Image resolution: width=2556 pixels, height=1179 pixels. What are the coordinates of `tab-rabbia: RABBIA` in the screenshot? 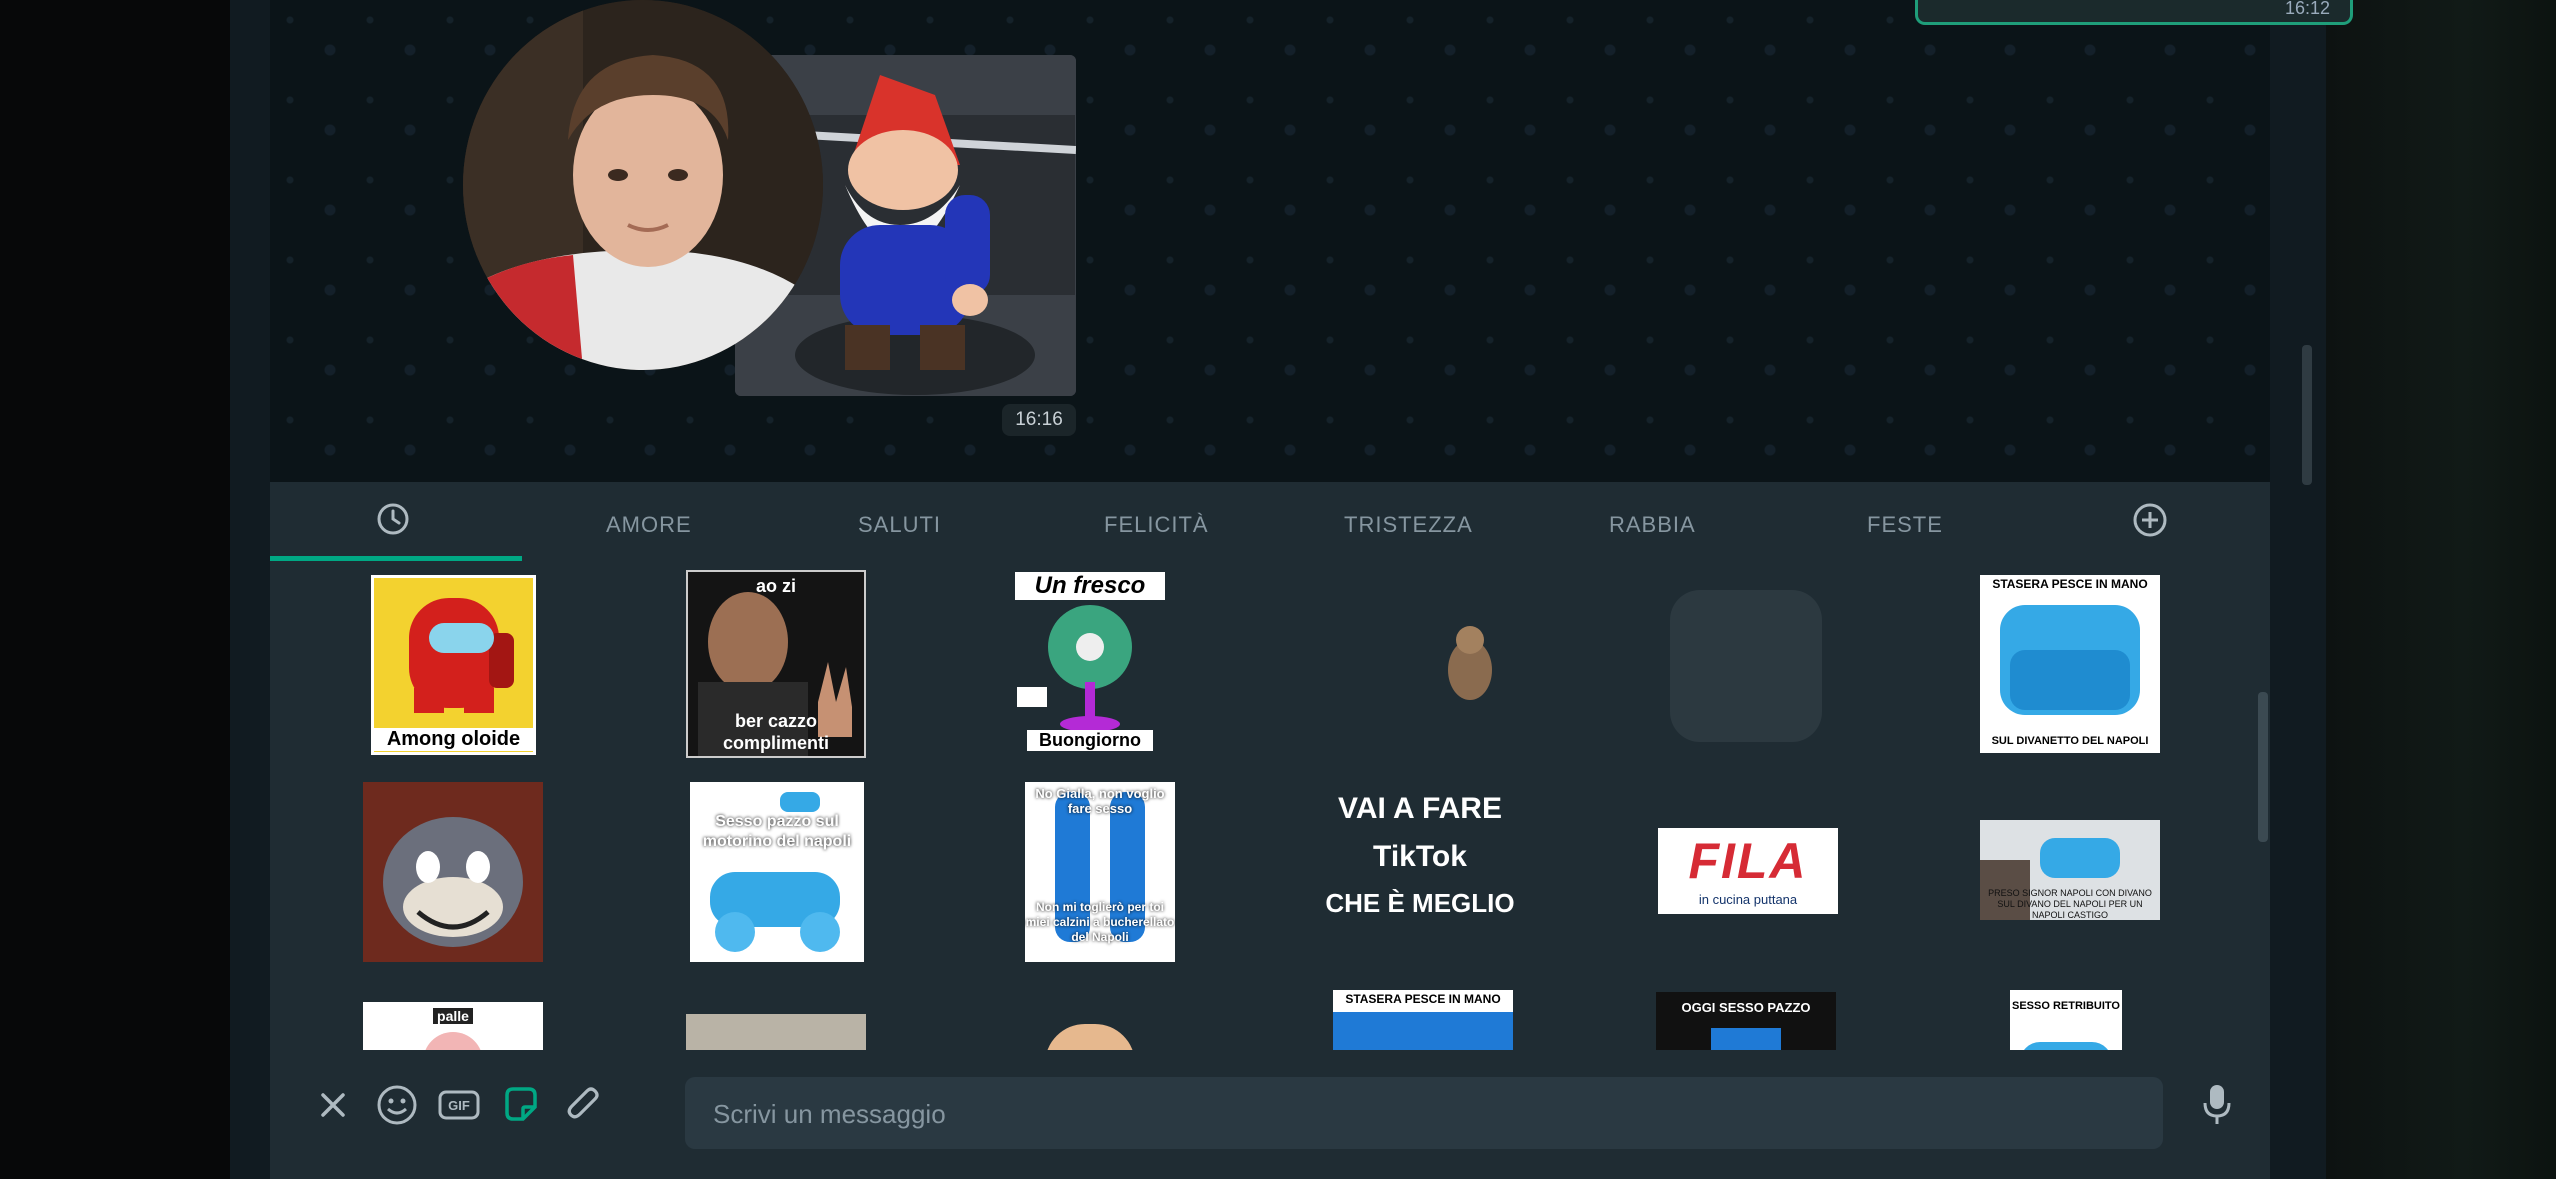 It's located at (1652, 525).